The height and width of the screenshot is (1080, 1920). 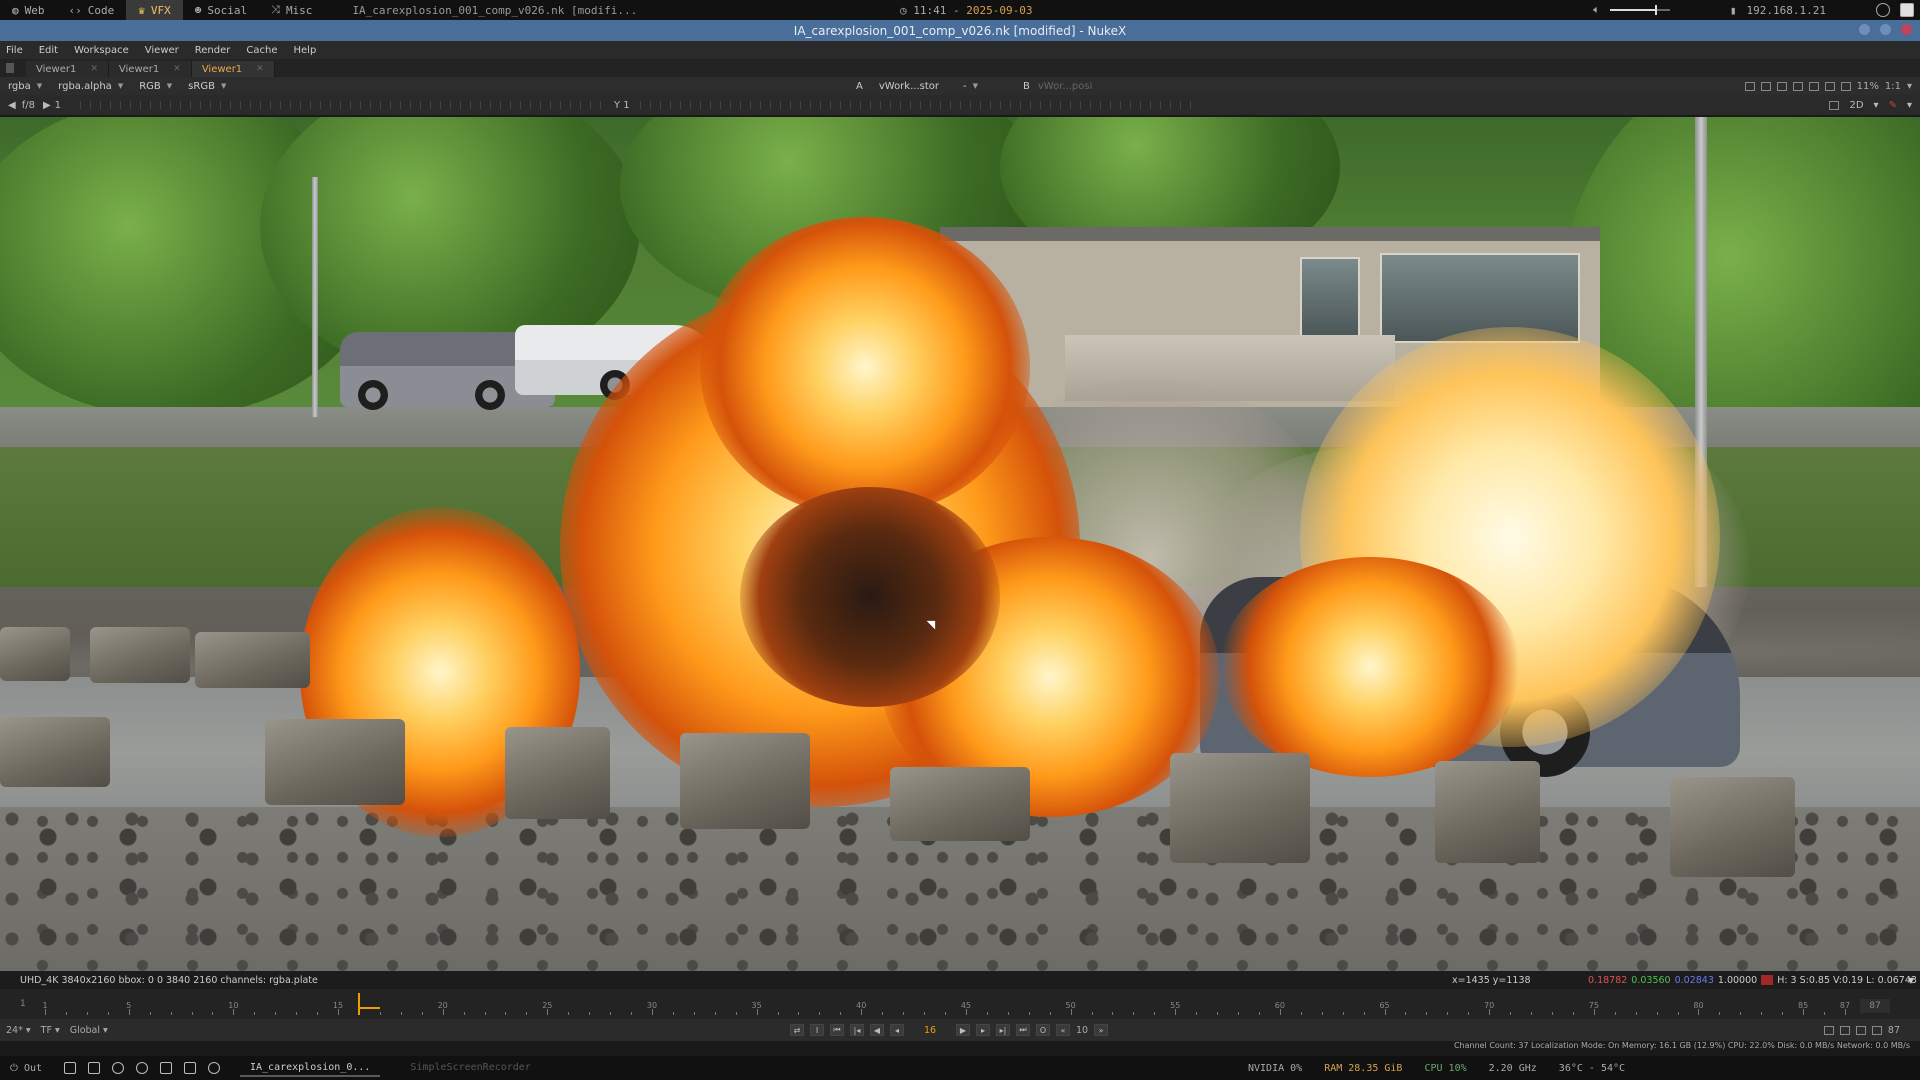 What do you see at coordinates (118, 1068) in the screenshot?
I see `spotify-icon` at bounding box center [118, 1068].